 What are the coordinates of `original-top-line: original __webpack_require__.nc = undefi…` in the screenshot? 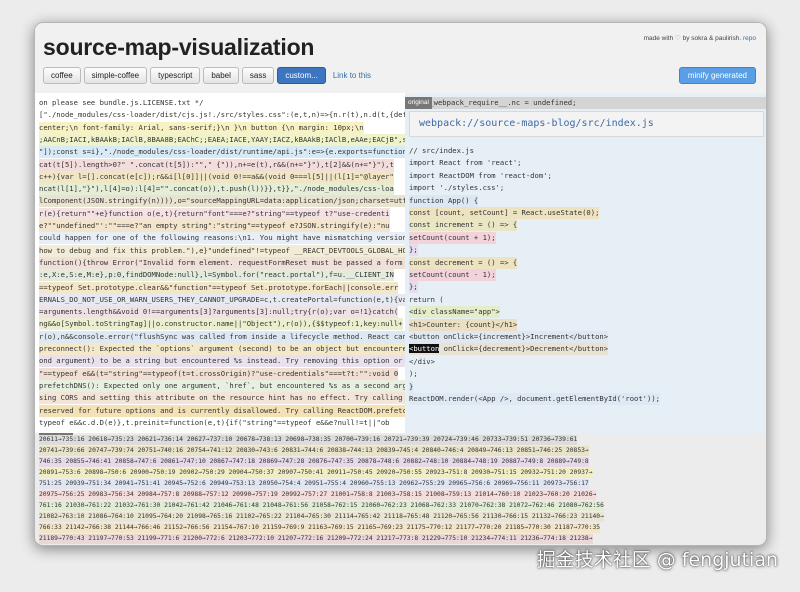 It's located at (585, 103).